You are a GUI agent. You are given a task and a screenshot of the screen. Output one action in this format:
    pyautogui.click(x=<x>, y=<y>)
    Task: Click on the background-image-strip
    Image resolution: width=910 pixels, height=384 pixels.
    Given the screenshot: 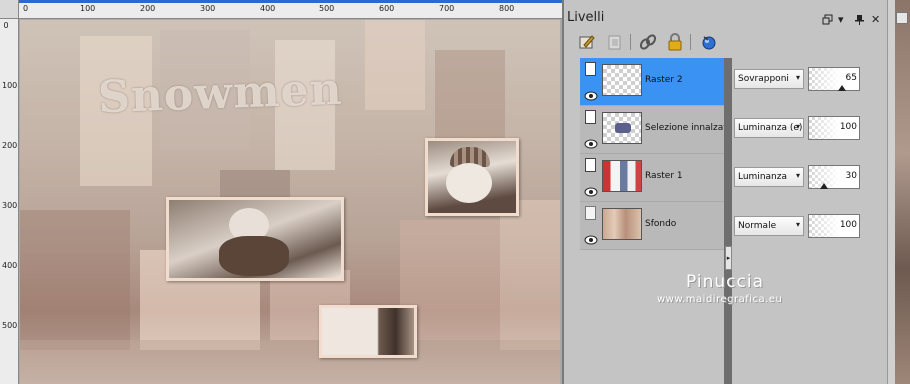 What is the action you would take?
    pyautogui.click(x=902, y=192)
    